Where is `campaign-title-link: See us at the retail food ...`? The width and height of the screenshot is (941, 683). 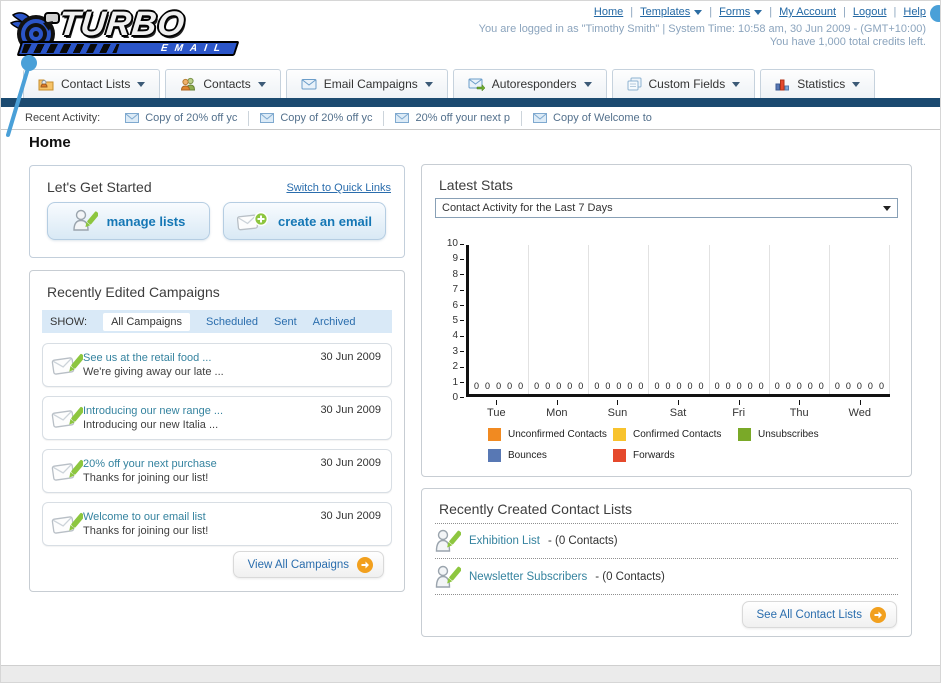 campaign-title-link: See us at the retail food ... is located at coordinates (201, 358).